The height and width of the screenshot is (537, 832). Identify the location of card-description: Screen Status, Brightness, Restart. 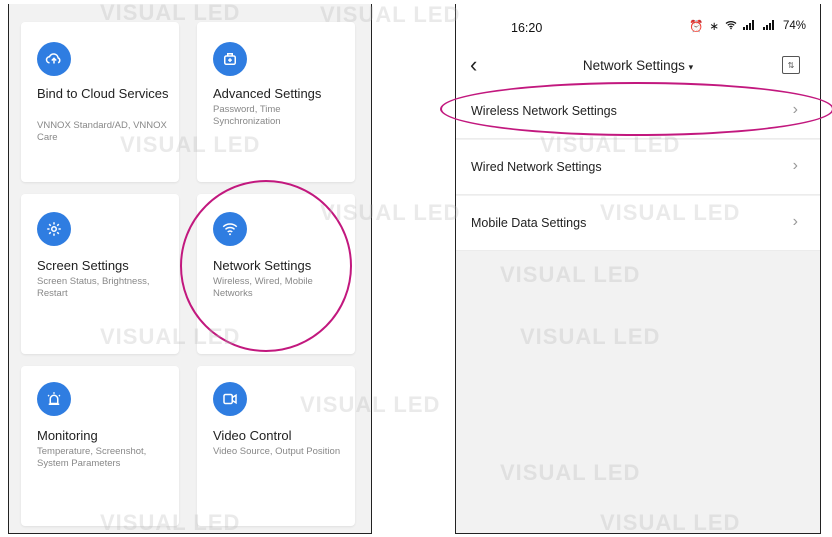
(93, 287).